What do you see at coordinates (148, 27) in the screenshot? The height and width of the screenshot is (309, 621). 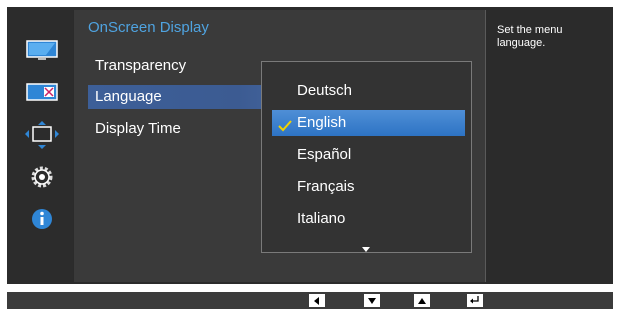 I see `panel-title: OnScreen Display` at bounding box center [148, 27].